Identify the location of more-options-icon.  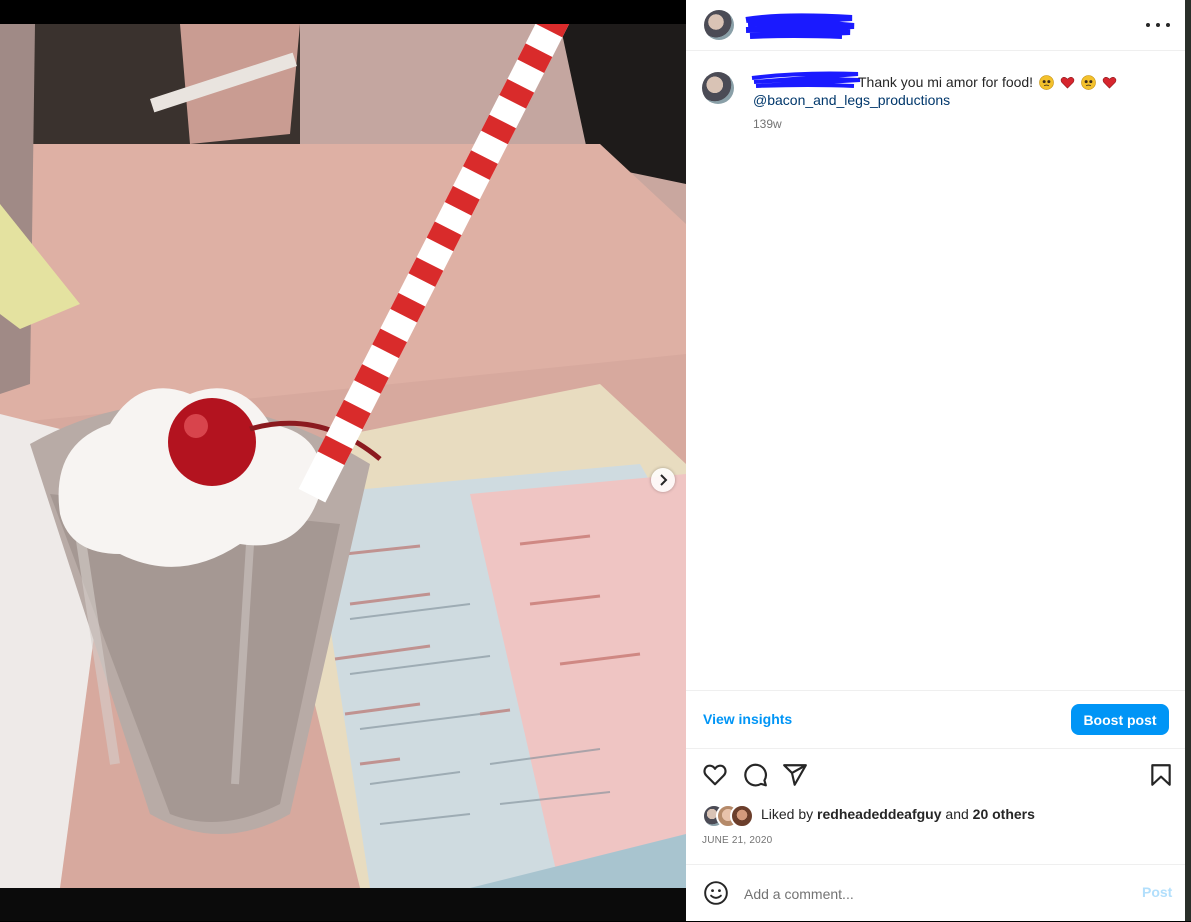
(1158, 25).